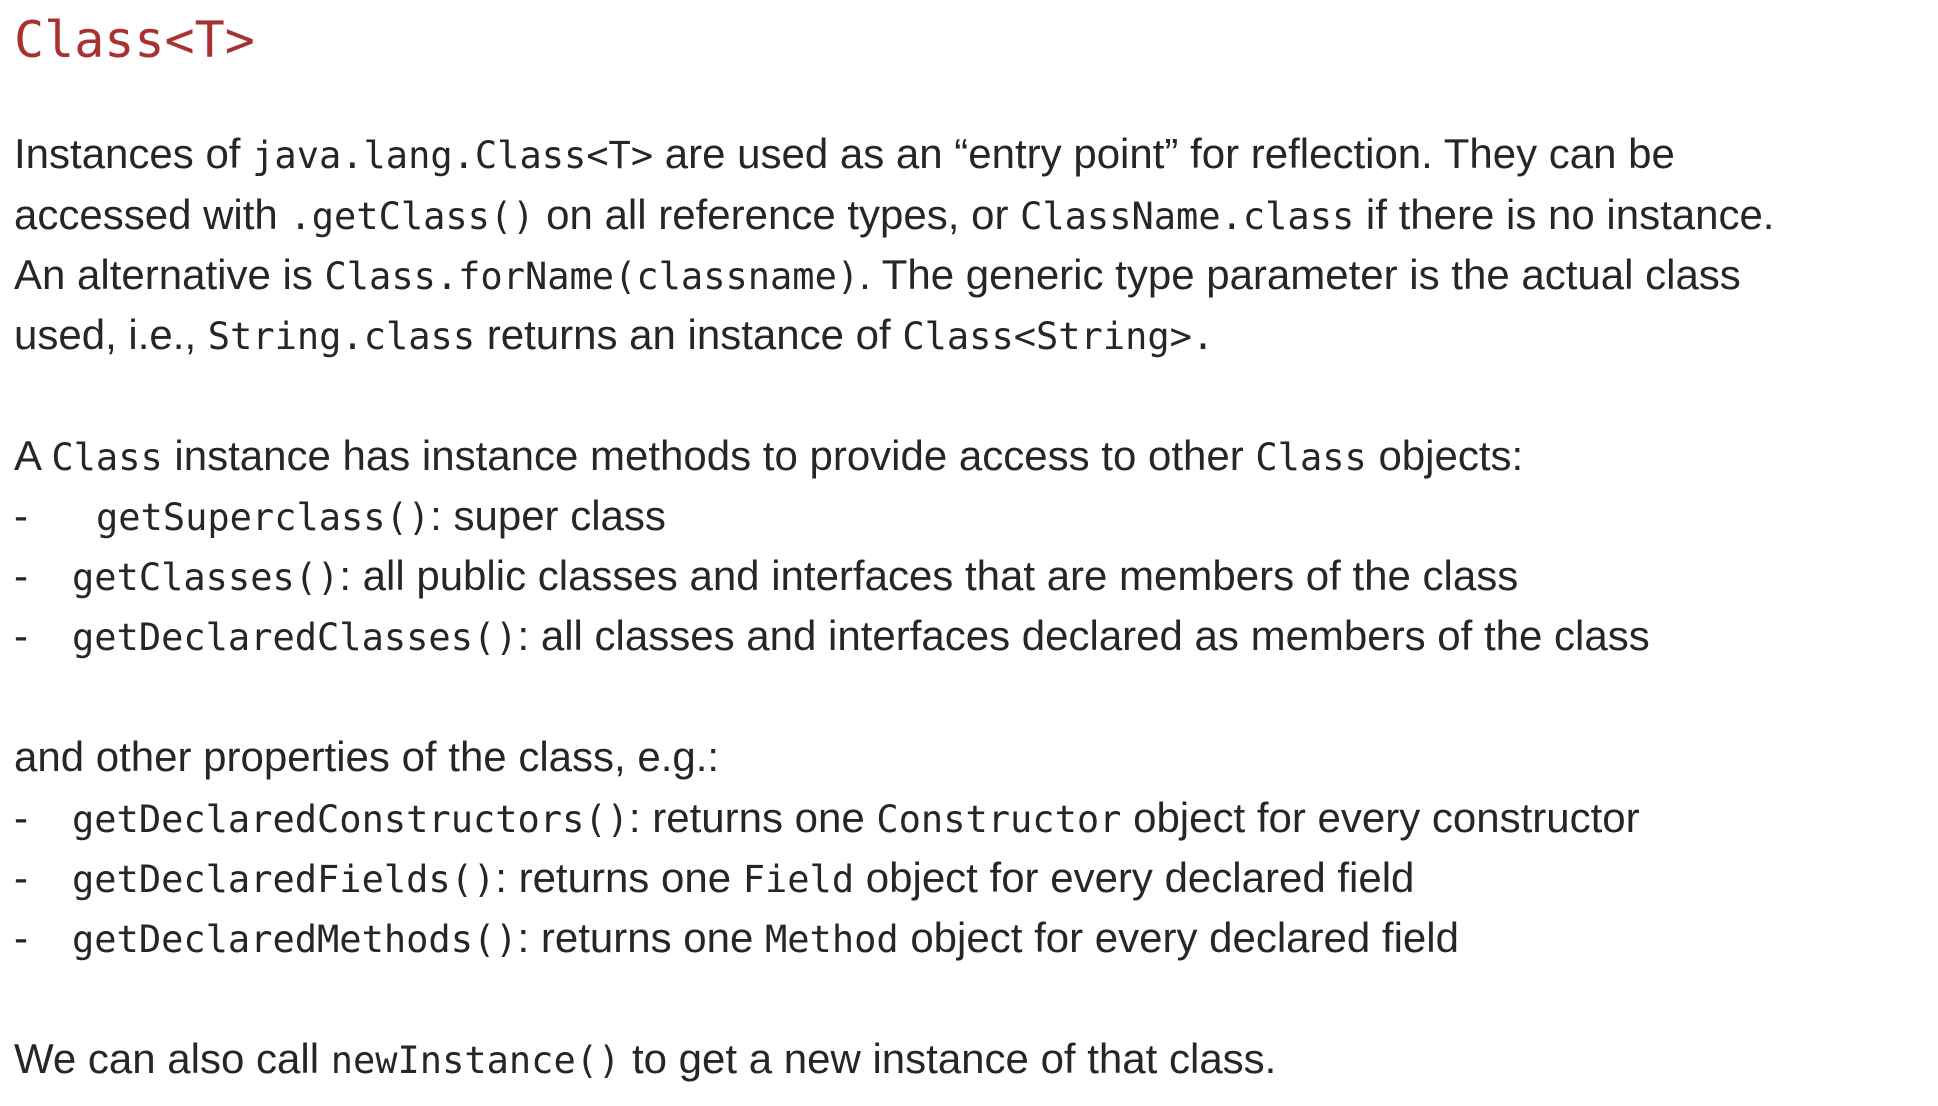 The height and width of the screenshot is (1106, 1938). Describe the element at coordinates (350, 819) in the screenshot. I see `code: getDeclaredConstructors()` at that location.